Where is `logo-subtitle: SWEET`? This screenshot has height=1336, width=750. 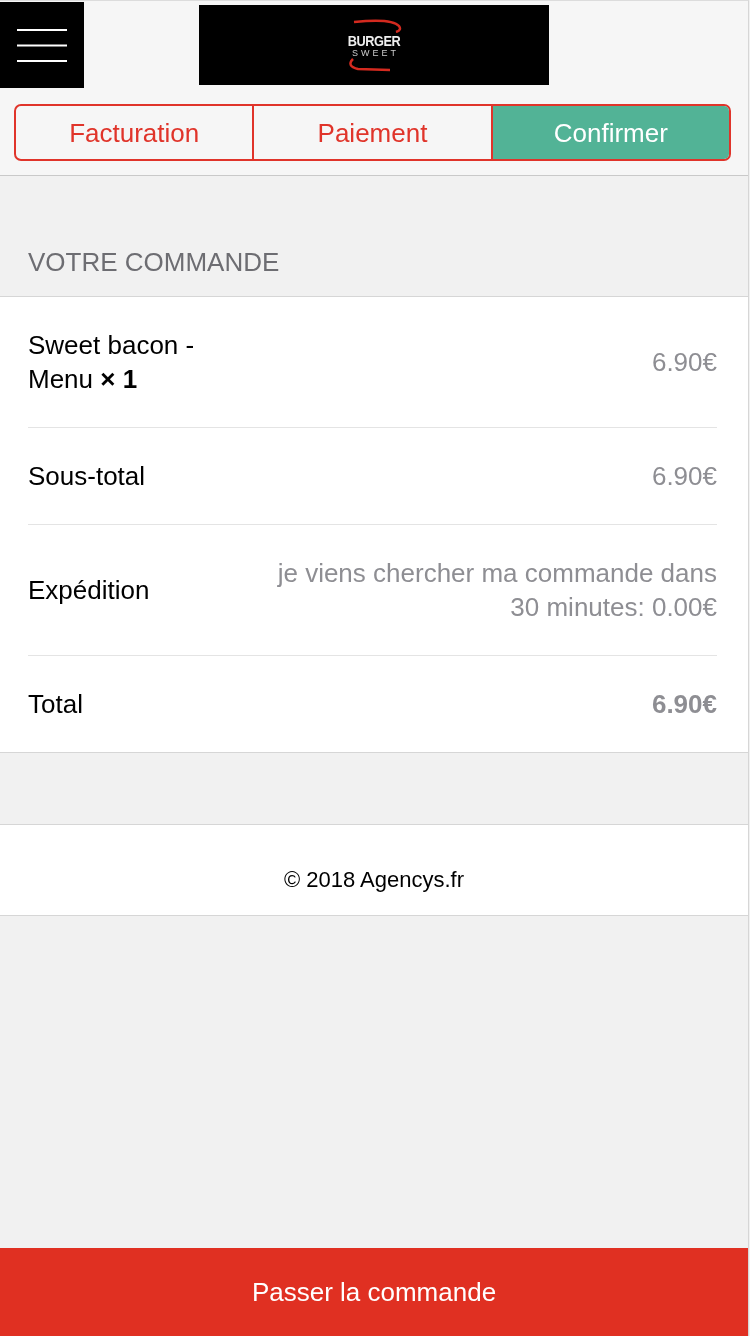 logo-subtitle: SWEET is located at coordinates (375, 52).